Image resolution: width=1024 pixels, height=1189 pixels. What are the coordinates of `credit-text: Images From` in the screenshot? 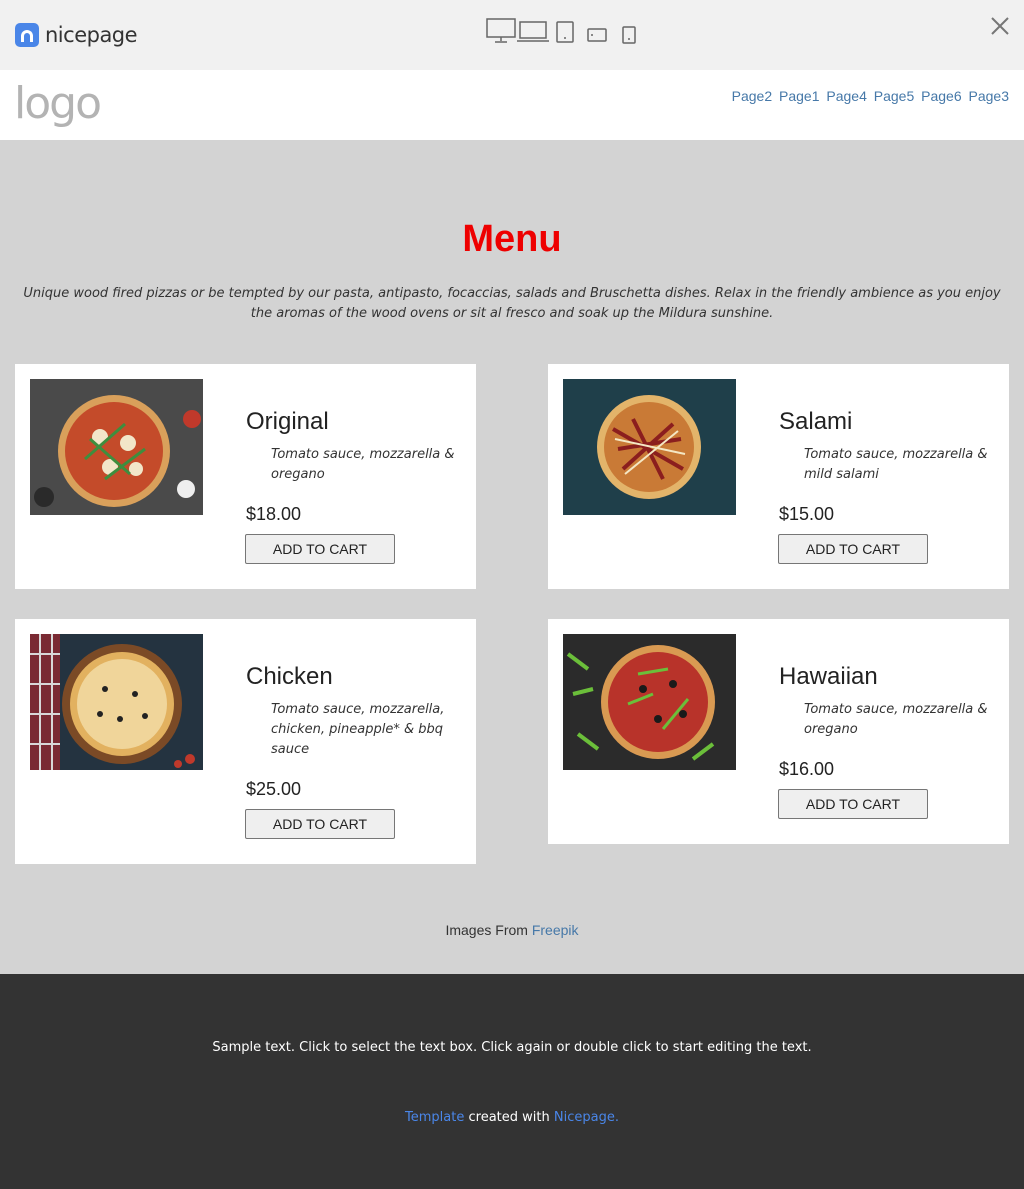 It's located at (486, 930).